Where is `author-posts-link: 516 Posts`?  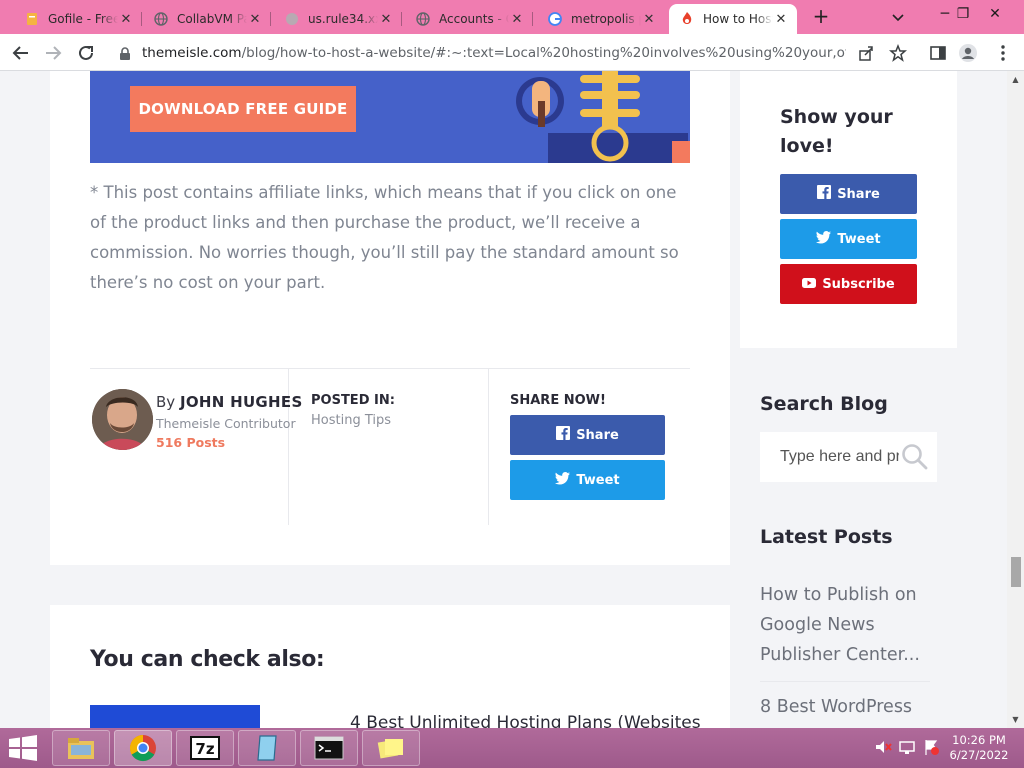 author-posts-link: 516 Posts is located at coordinates (190, 442).